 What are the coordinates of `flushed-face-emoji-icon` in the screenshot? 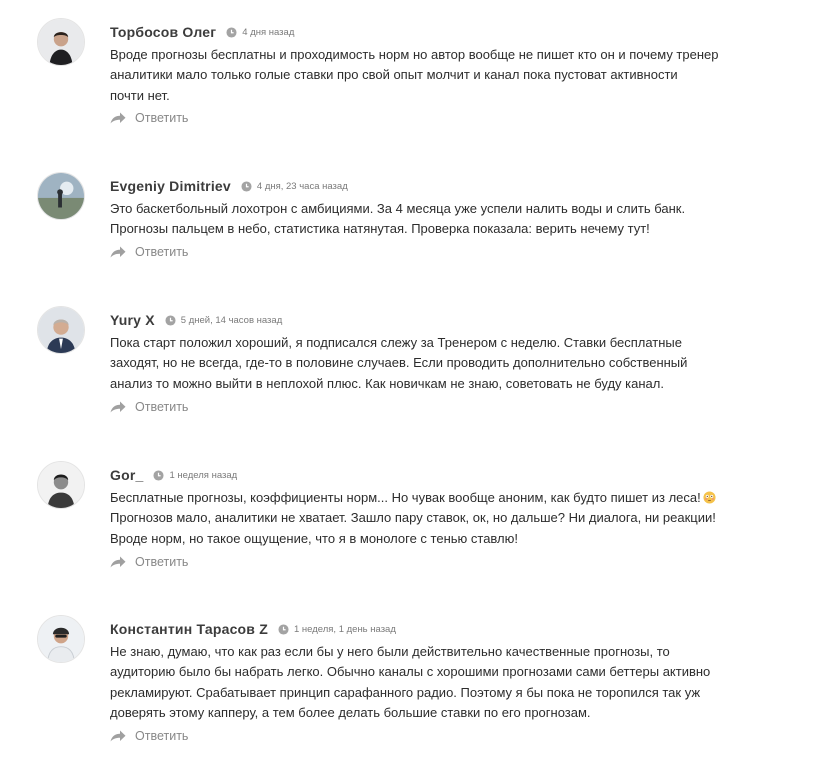 It's located at (709, 497).